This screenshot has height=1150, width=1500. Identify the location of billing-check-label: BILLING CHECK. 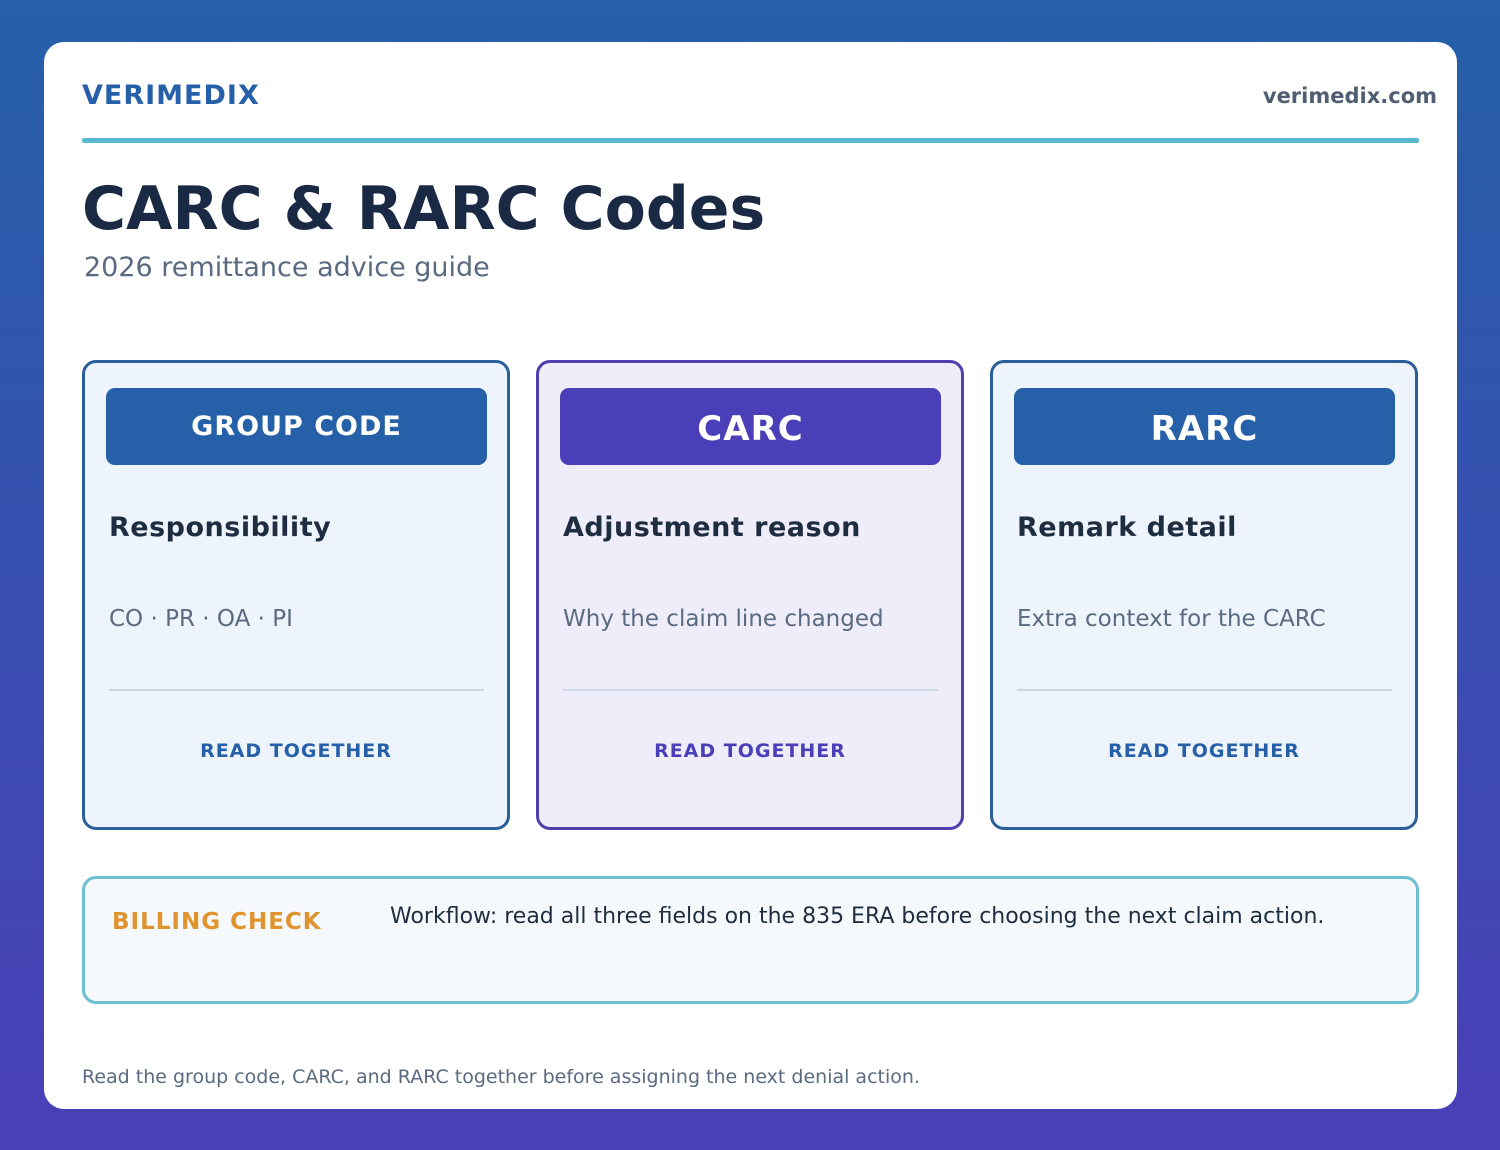
(217, 922).